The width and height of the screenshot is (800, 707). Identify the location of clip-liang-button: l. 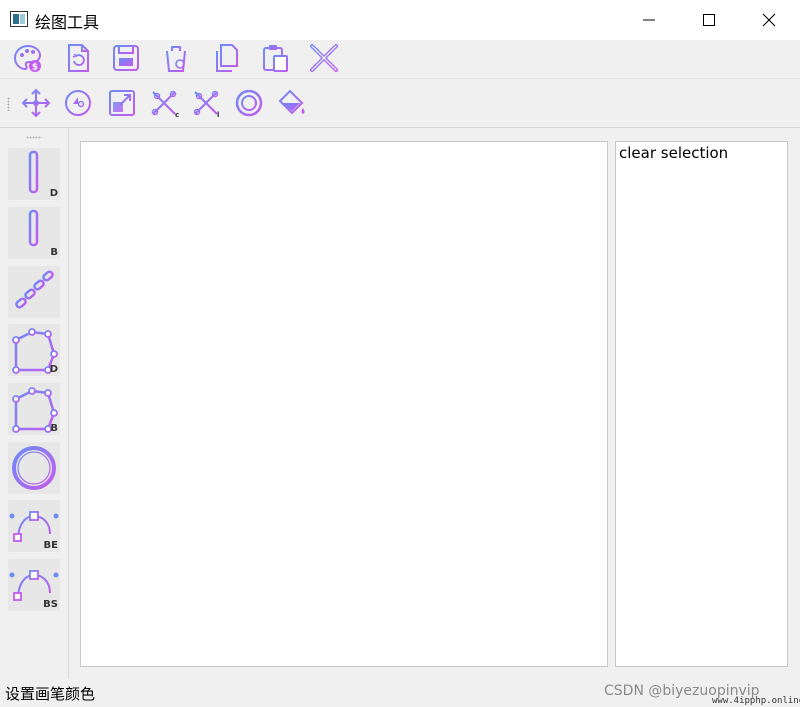
(206, 103).